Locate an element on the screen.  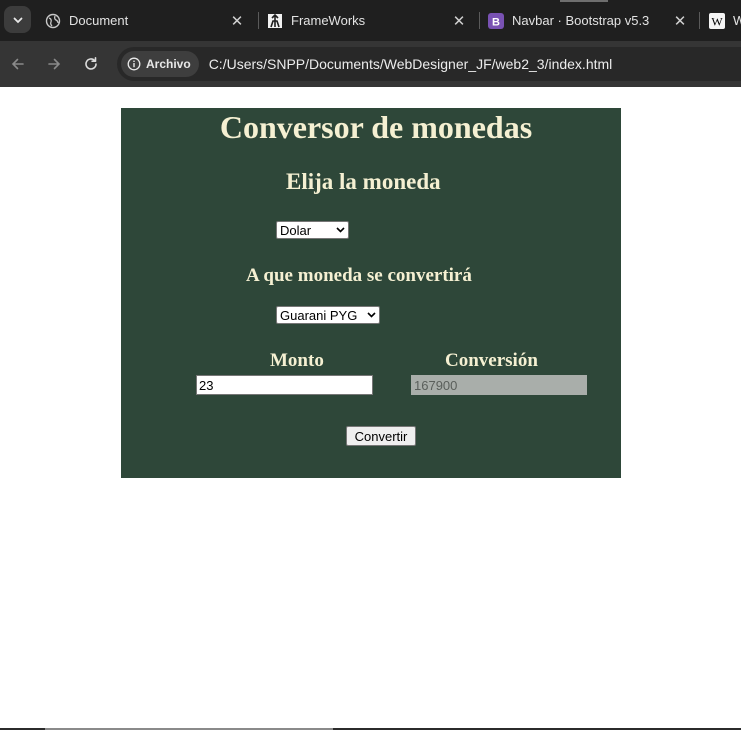
source-currency-select: Dolar is located at coordinates (312, 230).